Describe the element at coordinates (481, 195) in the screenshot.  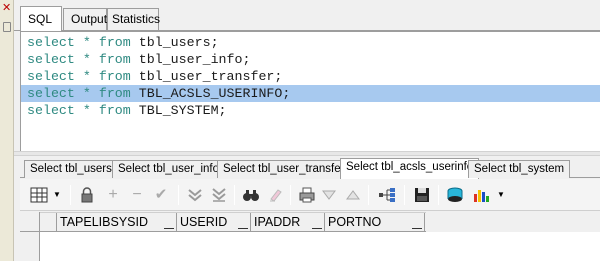
I see `chart-icon` at that location.